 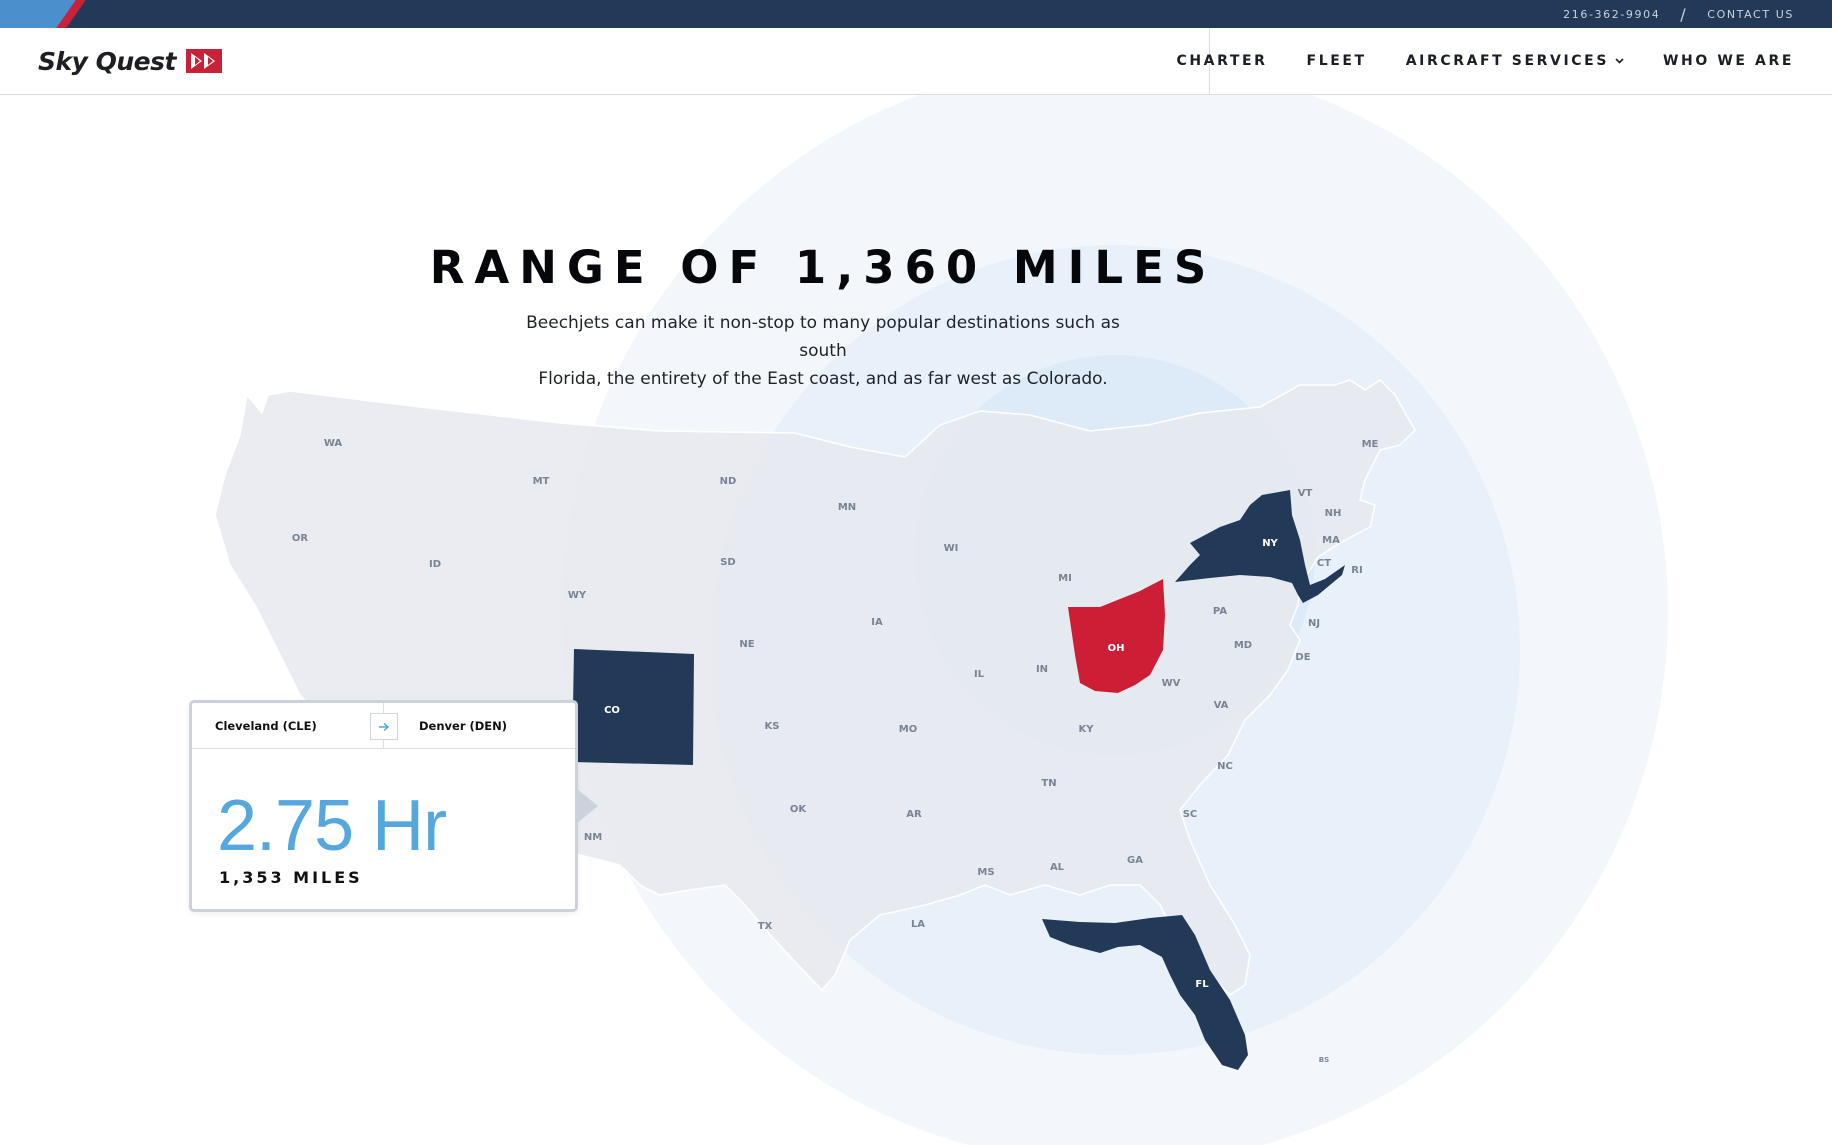 I want to click on label-ga: GA, so click(x=1135, y=860).